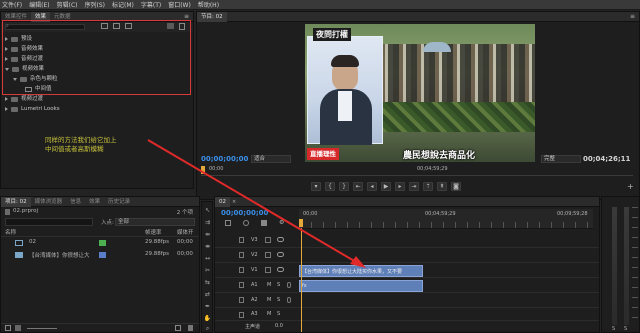 The width and height of the screenshot is (640, 333). What do you see at coordinates (361, 271) in the screenshot?
I see `video-clip: 【台湾媒体】你很想让大陆买你水果，又不要` at bounding box center [361, 271].